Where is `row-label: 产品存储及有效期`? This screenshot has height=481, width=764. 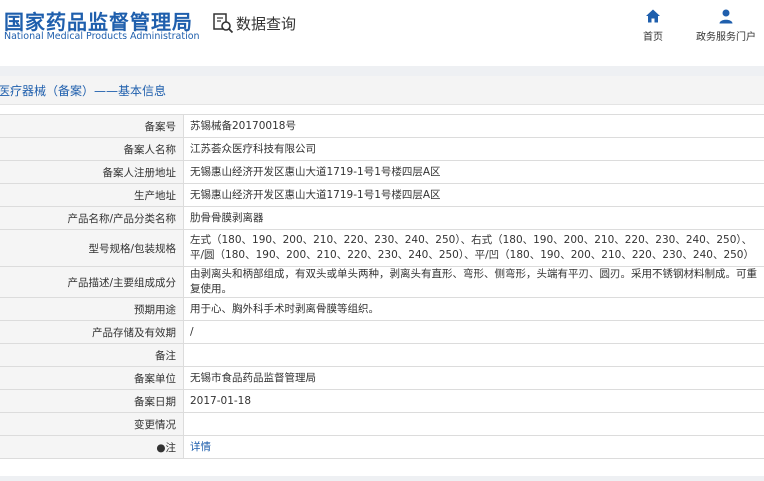
row-label: 产品存储及有效期 is located at coordinates (92, 332).